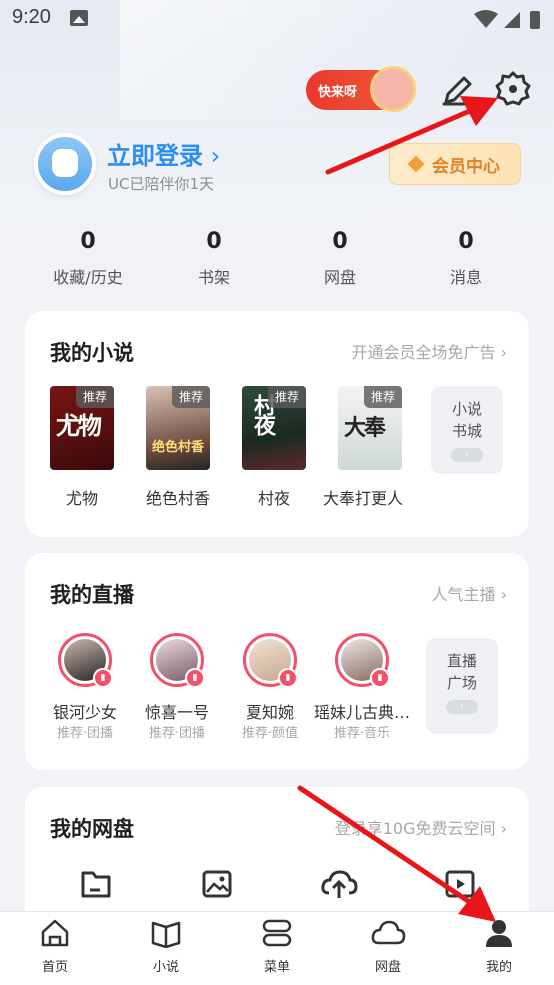  What do you see at coordinates (155, 156) in the screenshot?
I see `login-title: 立即登录` at bounding box center [155, 156].